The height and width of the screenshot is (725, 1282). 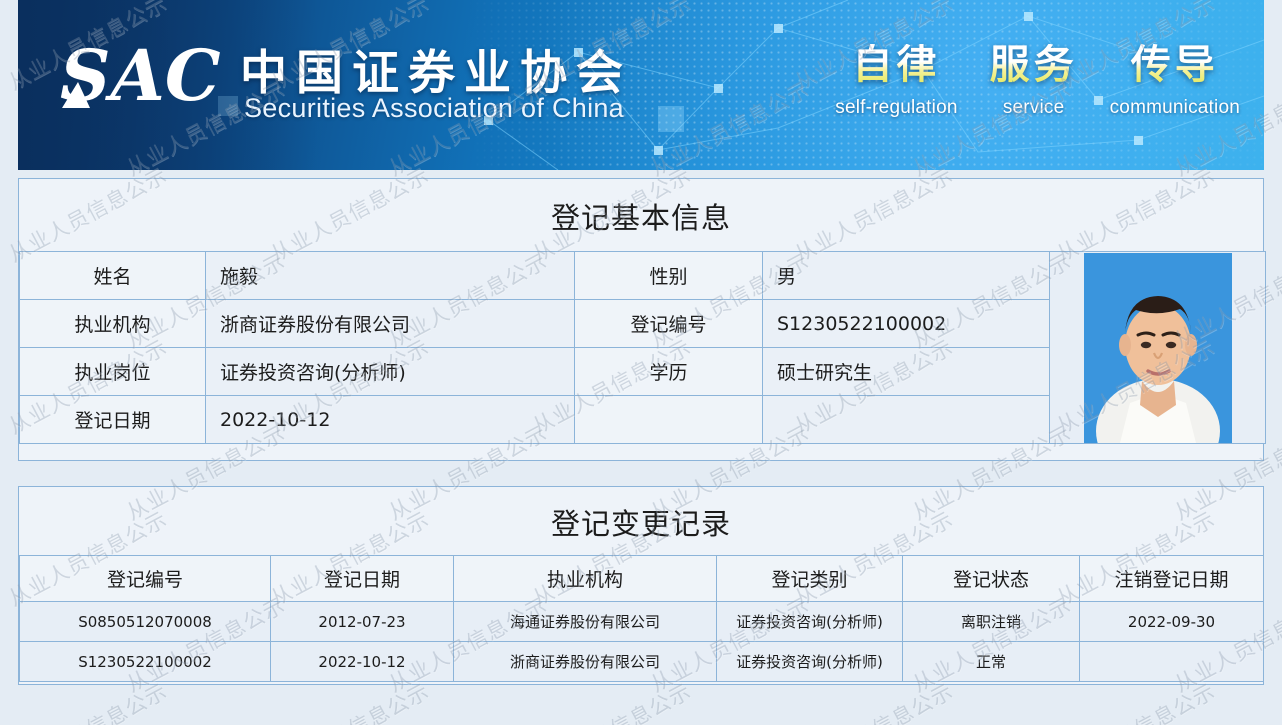 What do you see at coordinates (112, 371) in the screenshot?
I see `label-position: 执业岗位` at bounding box center [112, 371].